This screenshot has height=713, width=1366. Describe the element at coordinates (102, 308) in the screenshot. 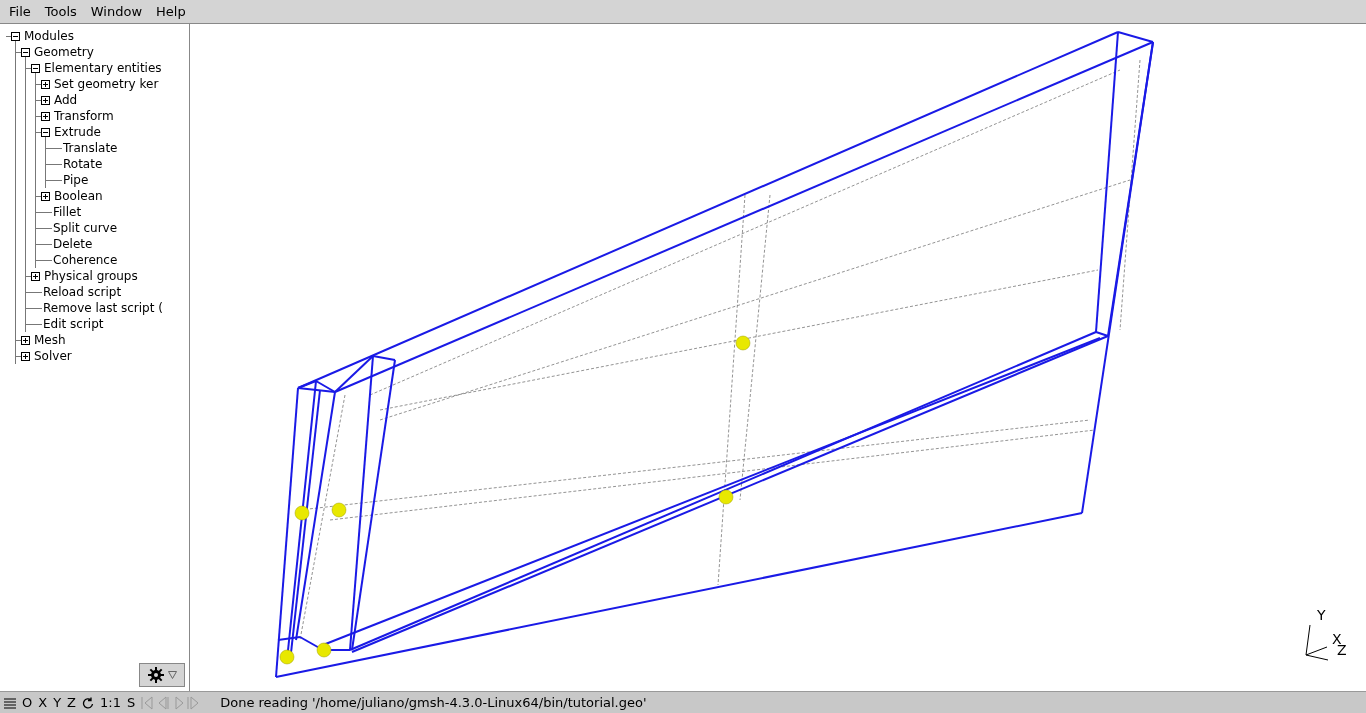

I see `tree-item: Remove last script (` at that location.